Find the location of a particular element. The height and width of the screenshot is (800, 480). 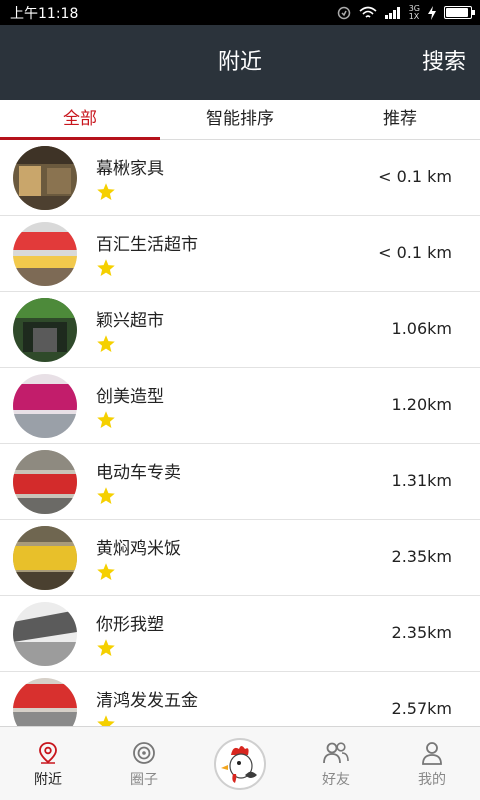

rooster-logo is located at coordinates (240, 763).